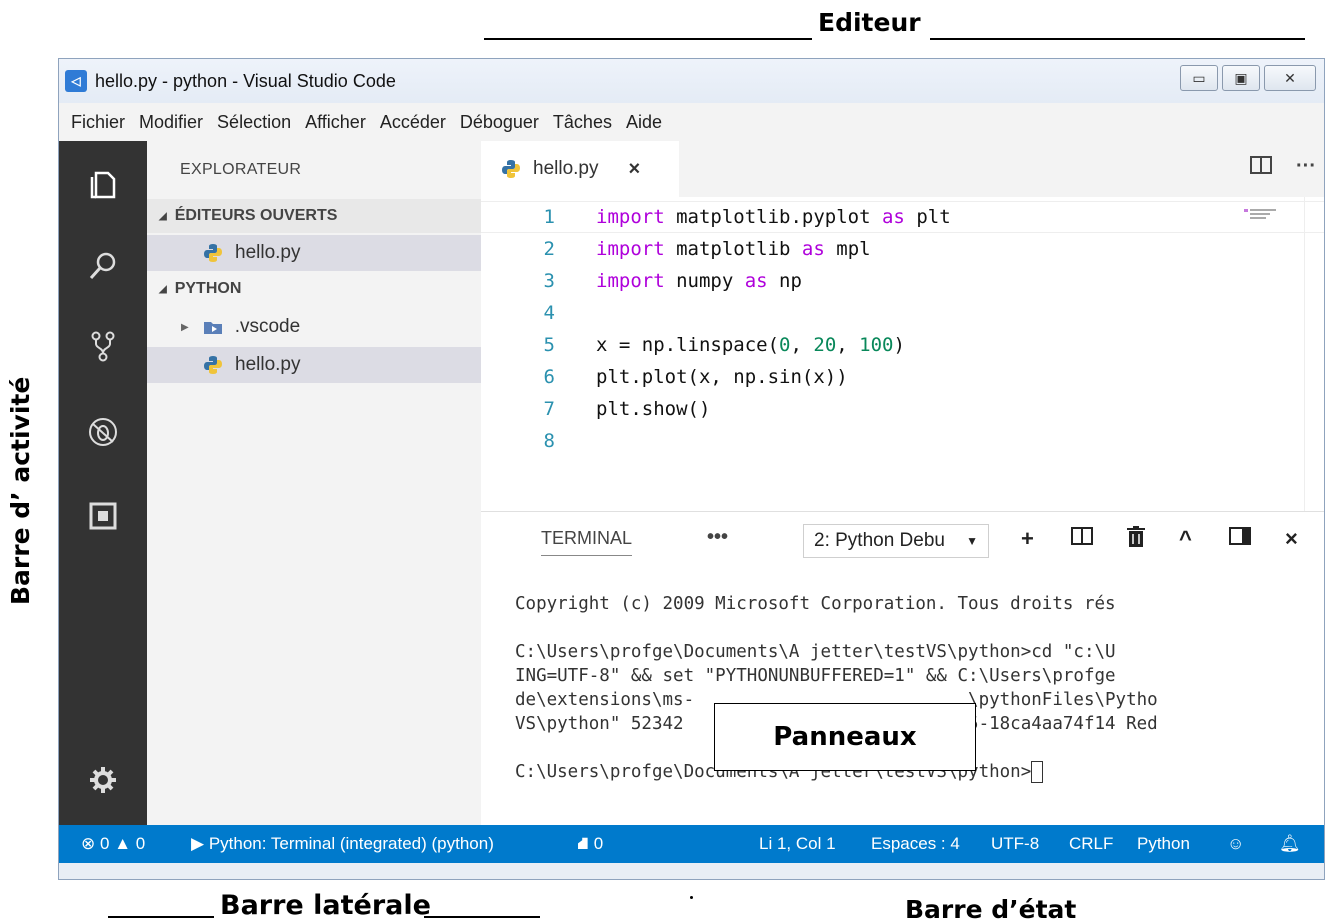 The width and height of the screenshot is (1325, 924). What do you see at coordinates (103, 516) in the screenshot?
I see `extensions-icon` at bounding box center [103, 516].